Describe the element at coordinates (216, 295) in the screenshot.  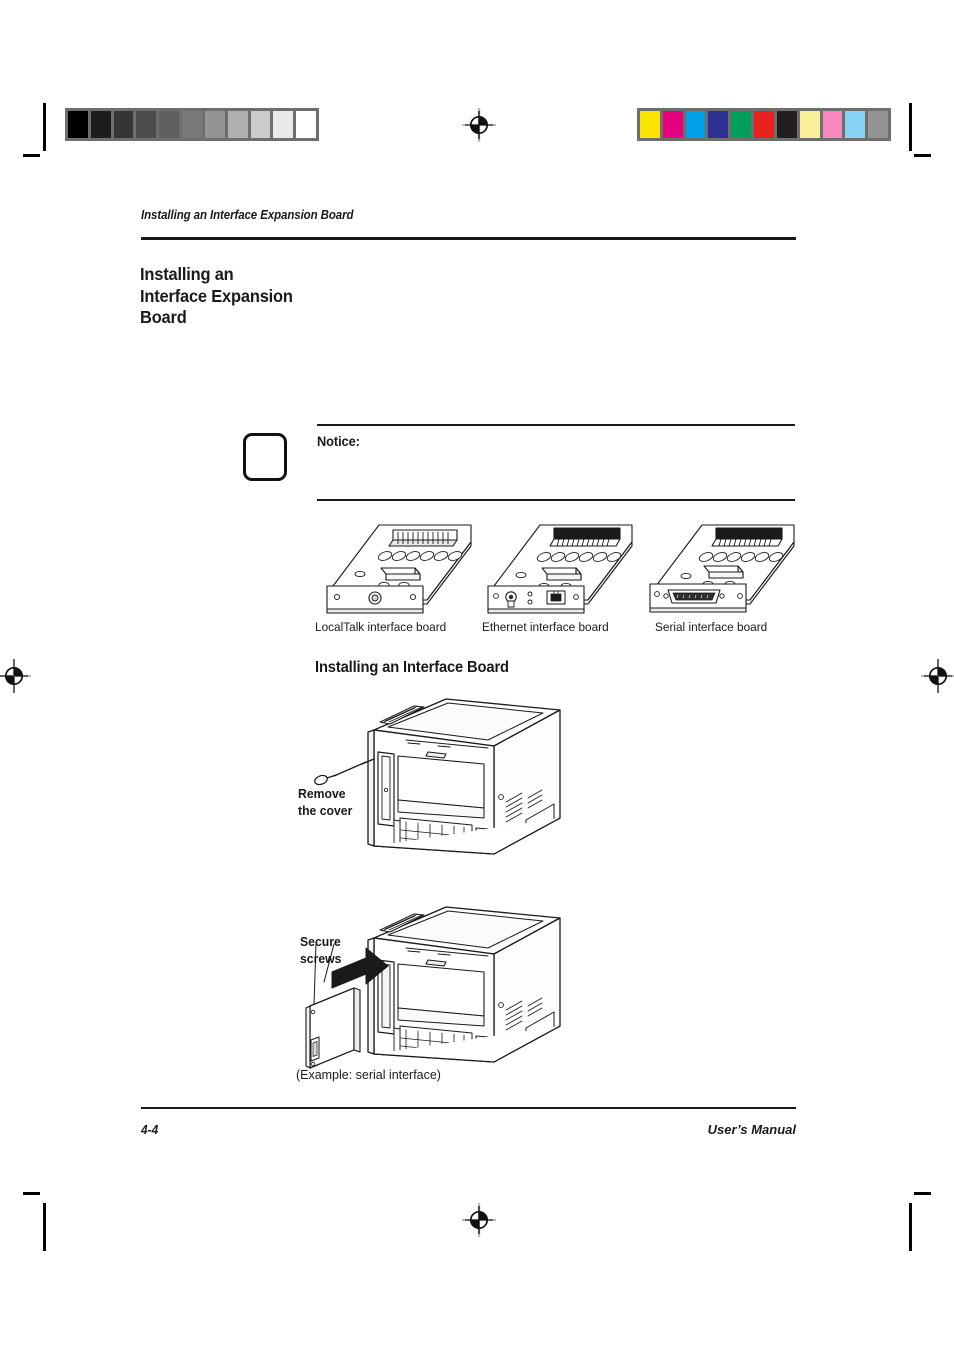
I see `page-title: Installing an Interface Expansion Board` at that location.